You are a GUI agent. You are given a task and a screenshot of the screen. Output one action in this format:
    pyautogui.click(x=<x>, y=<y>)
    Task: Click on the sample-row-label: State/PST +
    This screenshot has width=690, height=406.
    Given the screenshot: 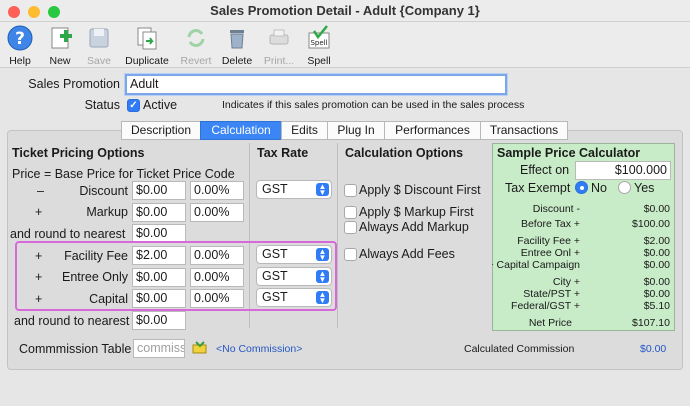 What is the action you would take?
    pyautogui.click(x=551, y=294)
    